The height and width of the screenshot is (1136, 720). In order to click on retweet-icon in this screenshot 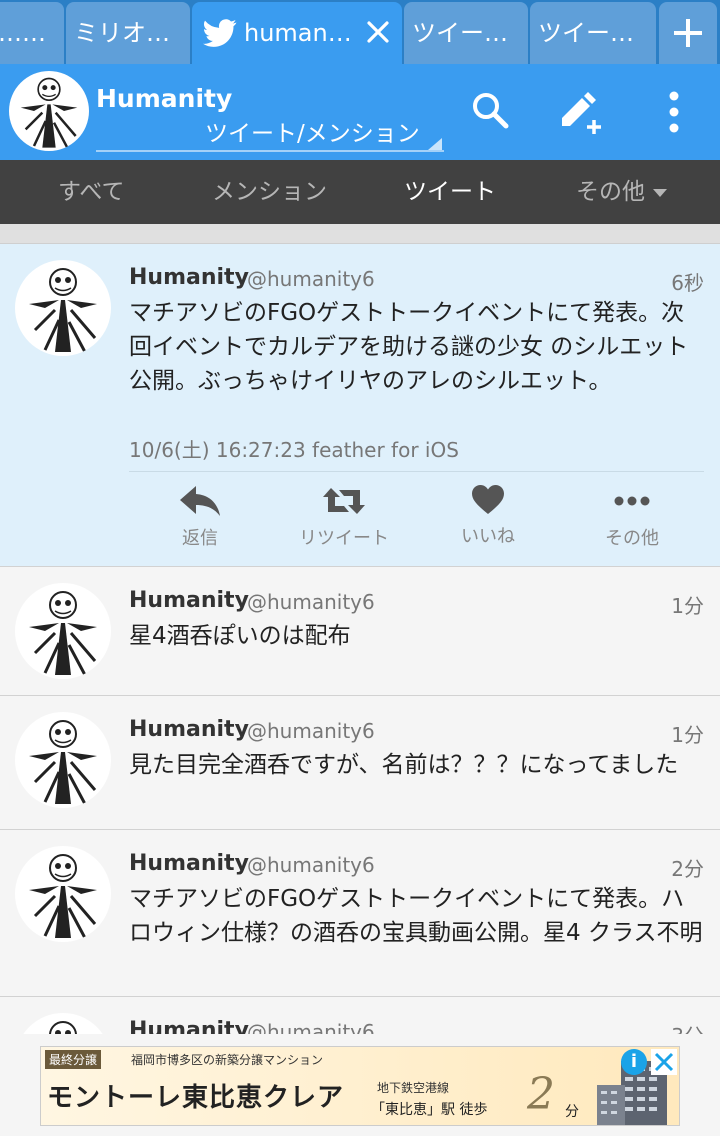, I will do `click(344, 501)`.